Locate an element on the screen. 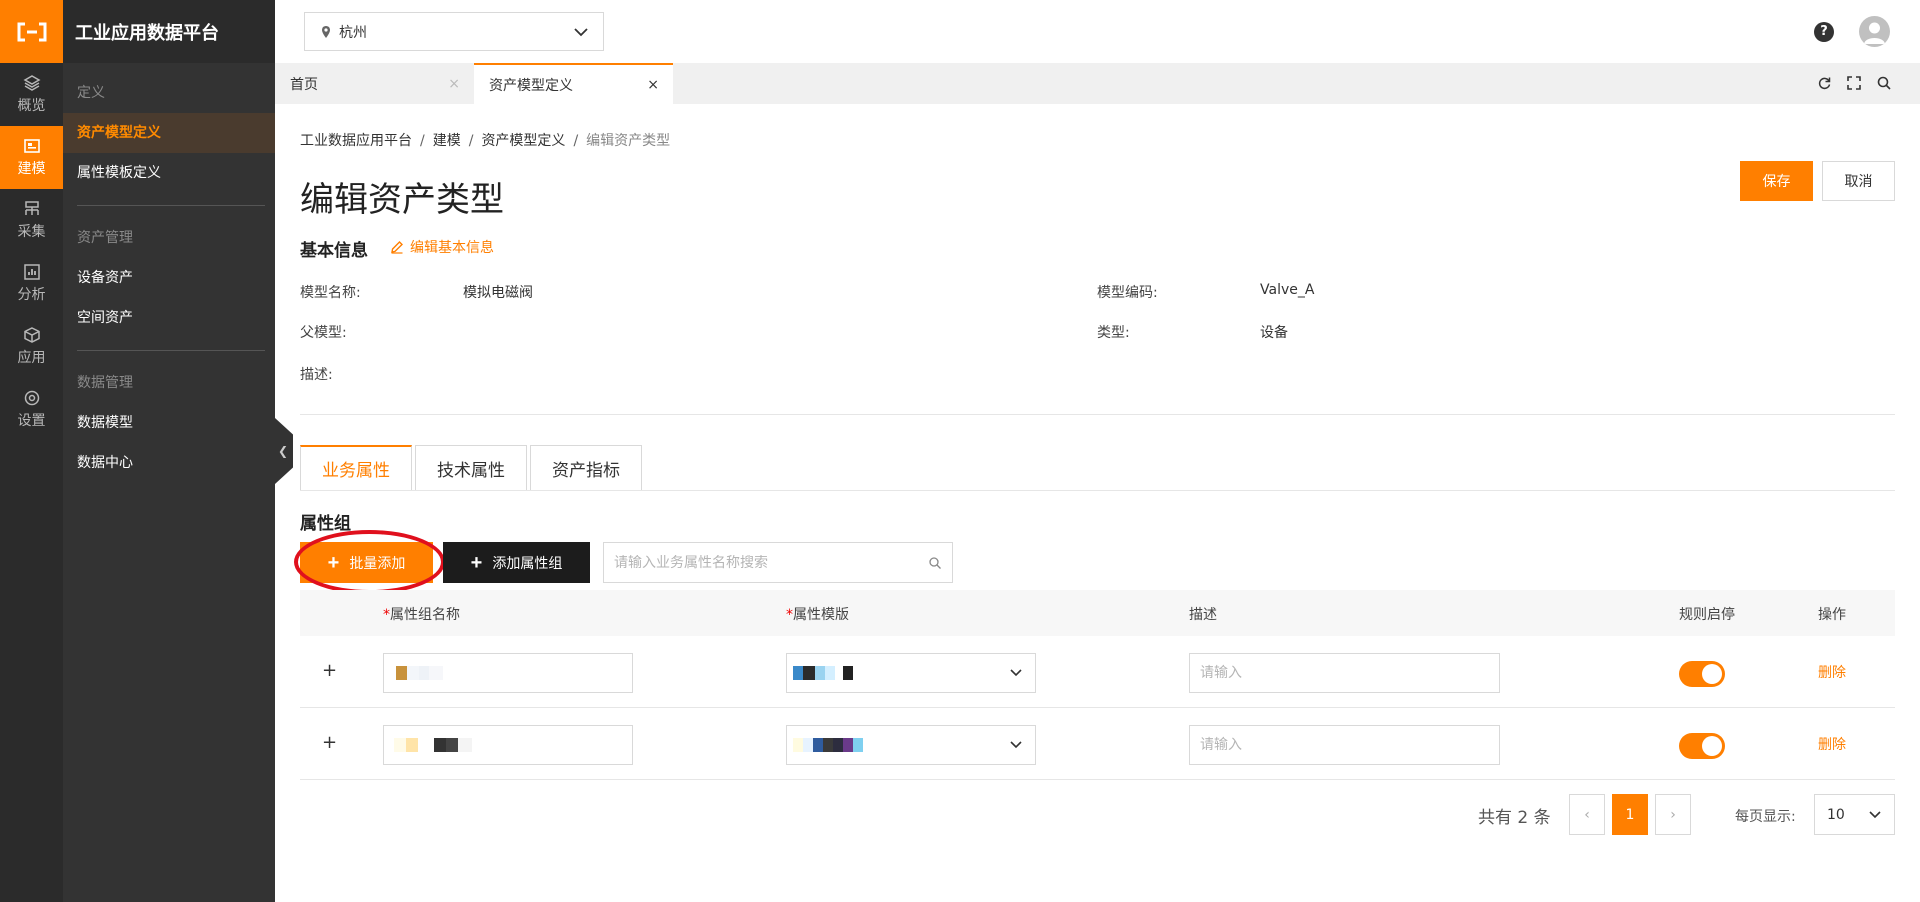  edit-link-label: 编辑基本信息 is located at coordinates (452, 248).